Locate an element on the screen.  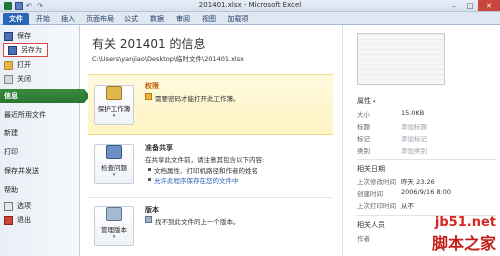
close-file-icon is located at coordinates (8, 79).